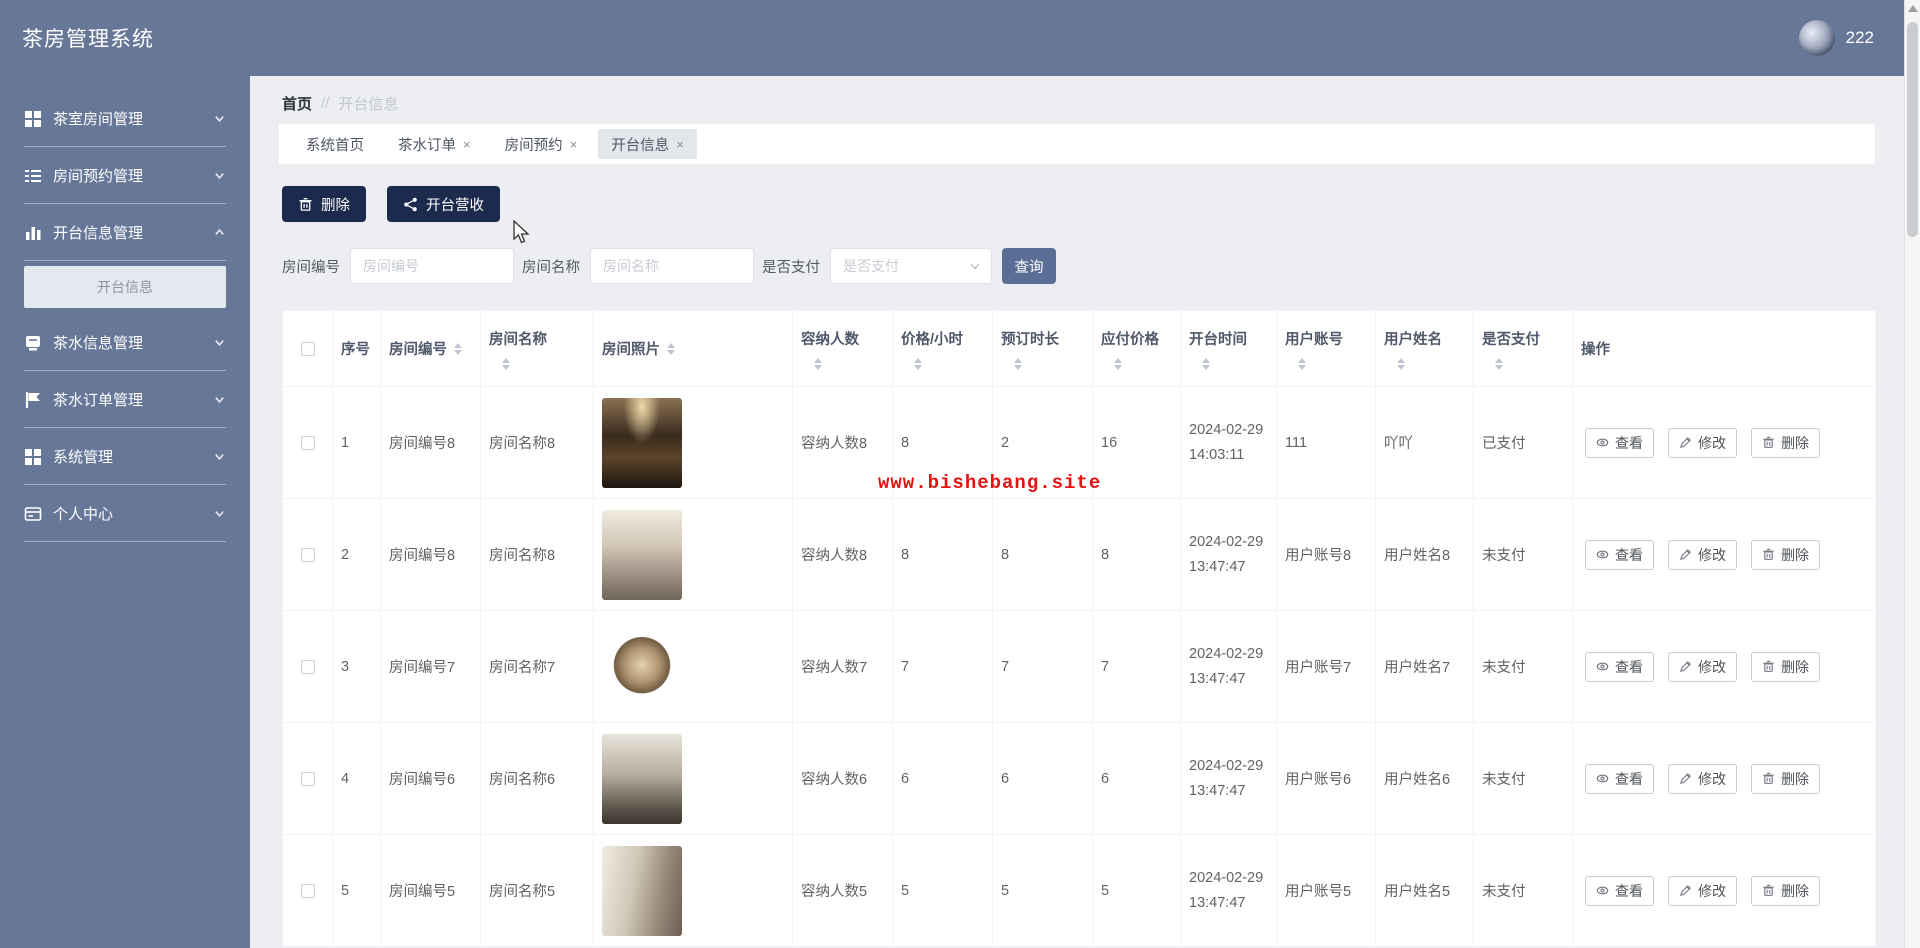 The width and height of the screenshot is (1920, 948). What do you see at coordinates (1816, 38) in the screenshot?
I see `avatar` at bounding box center [1816, 38].